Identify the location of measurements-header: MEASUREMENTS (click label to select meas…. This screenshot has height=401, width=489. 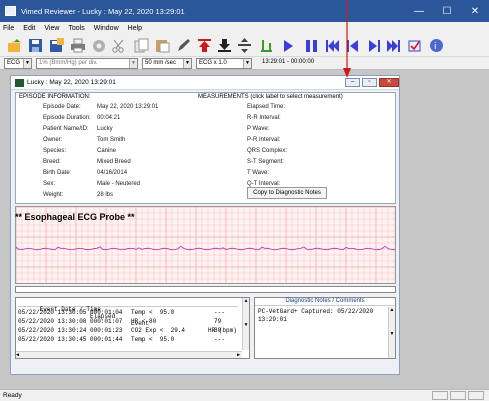
(270, 97).